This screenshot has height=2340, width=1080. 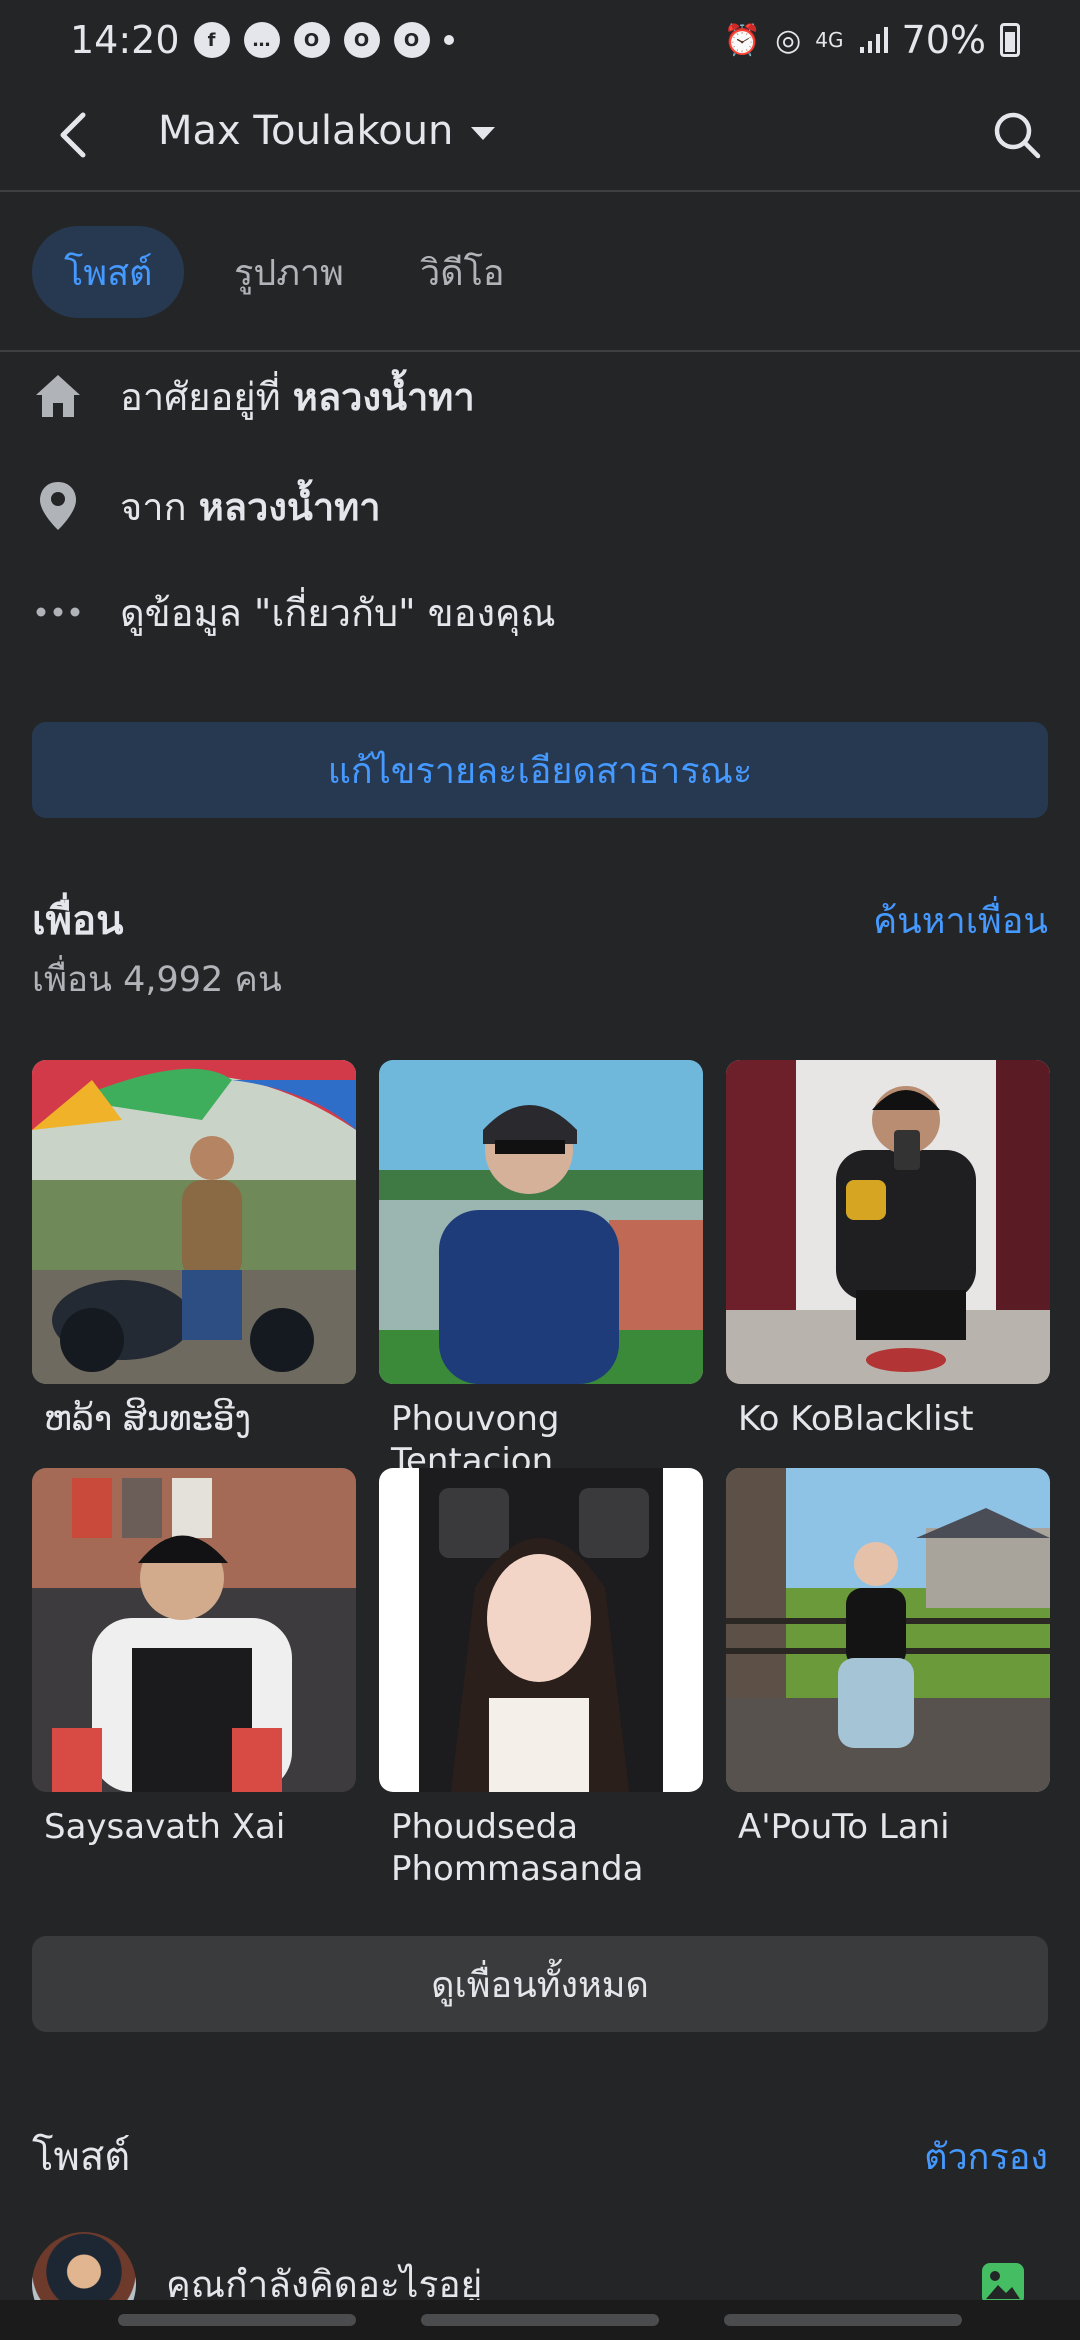 I want to click on lives-in-value: หลวงน้ำทา, so click(x=384, y=396).